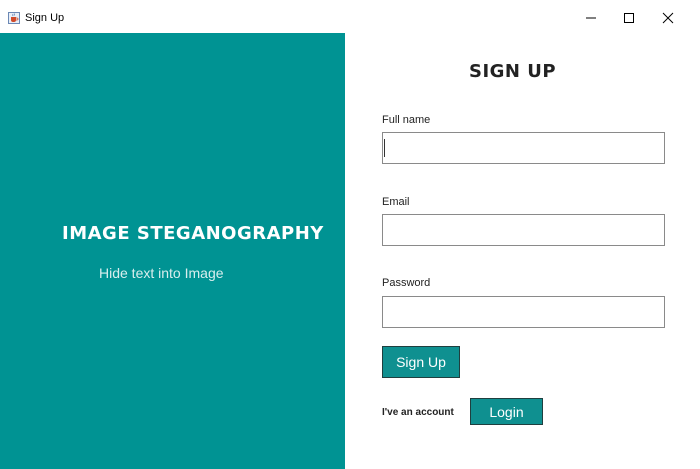  I want to click on minimize-icon, so click(591, 18).